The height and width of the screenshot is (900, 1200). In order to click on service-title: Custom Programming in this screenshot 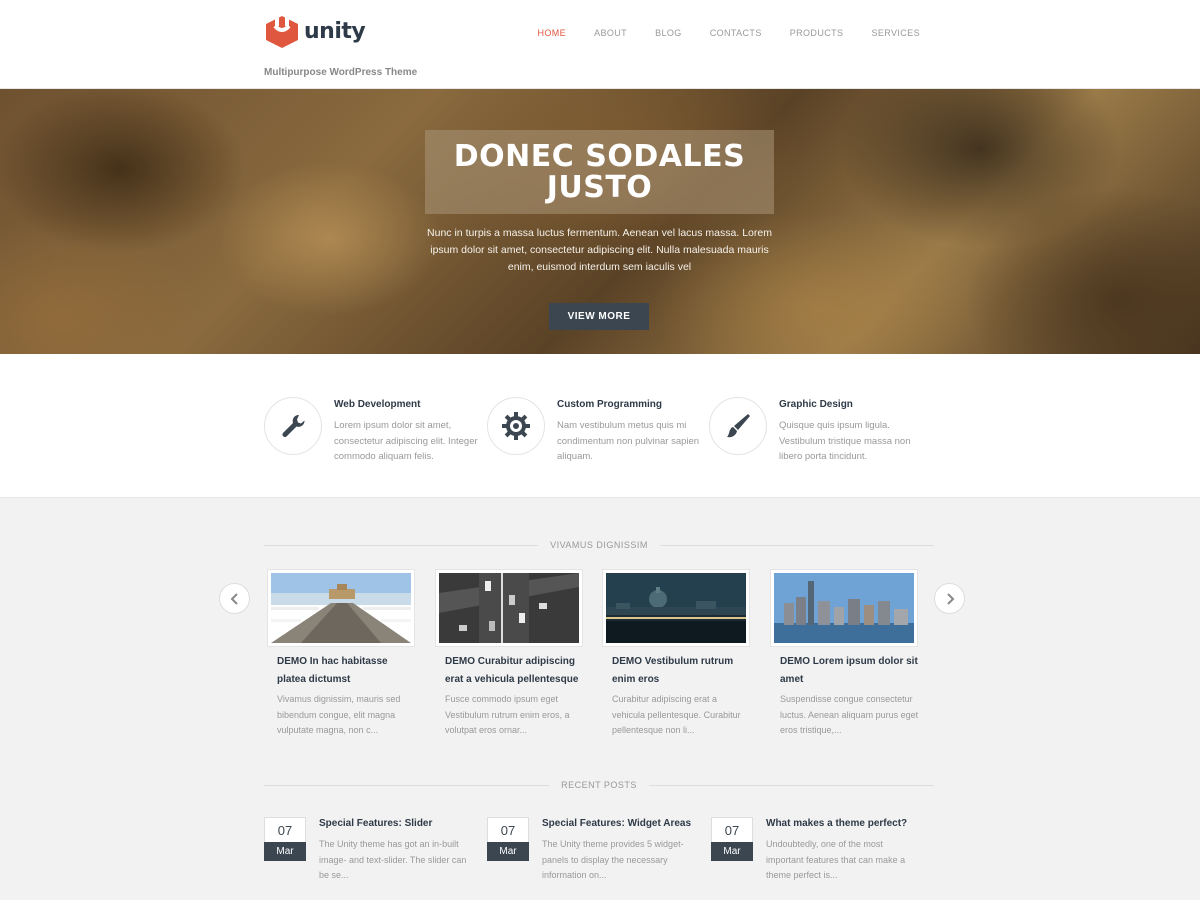, I will do `click(609, 404)`.